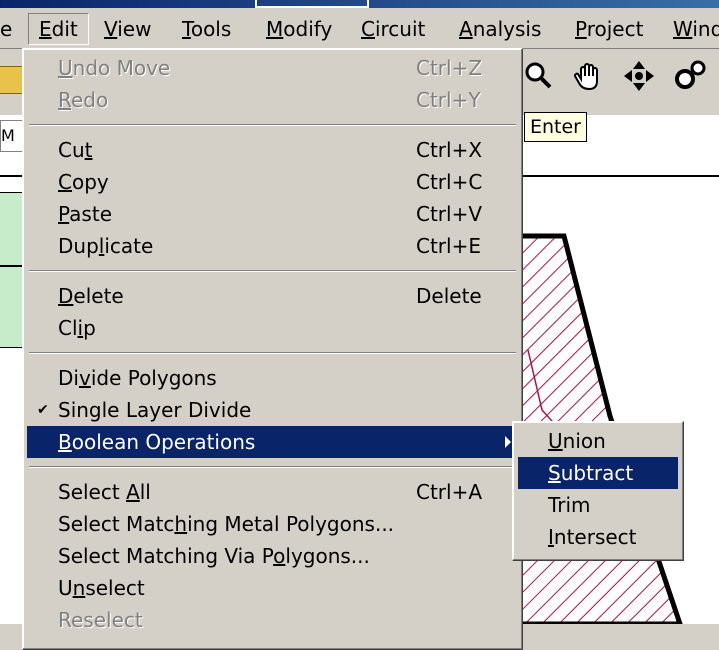 This screenshot has width=719, height=650. Describe the element at coordinates (92, 492) in the screenshot. I see `item-label: Select` at that location.